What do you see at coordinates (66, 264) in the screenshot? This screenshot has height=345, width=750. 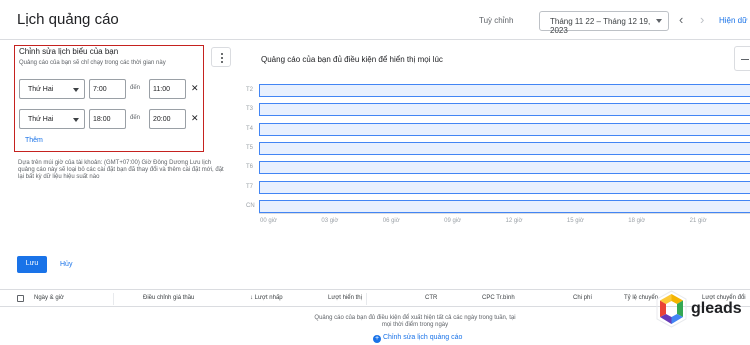 I see `cancel-button: Hủy` at bounding box center [66, 264].